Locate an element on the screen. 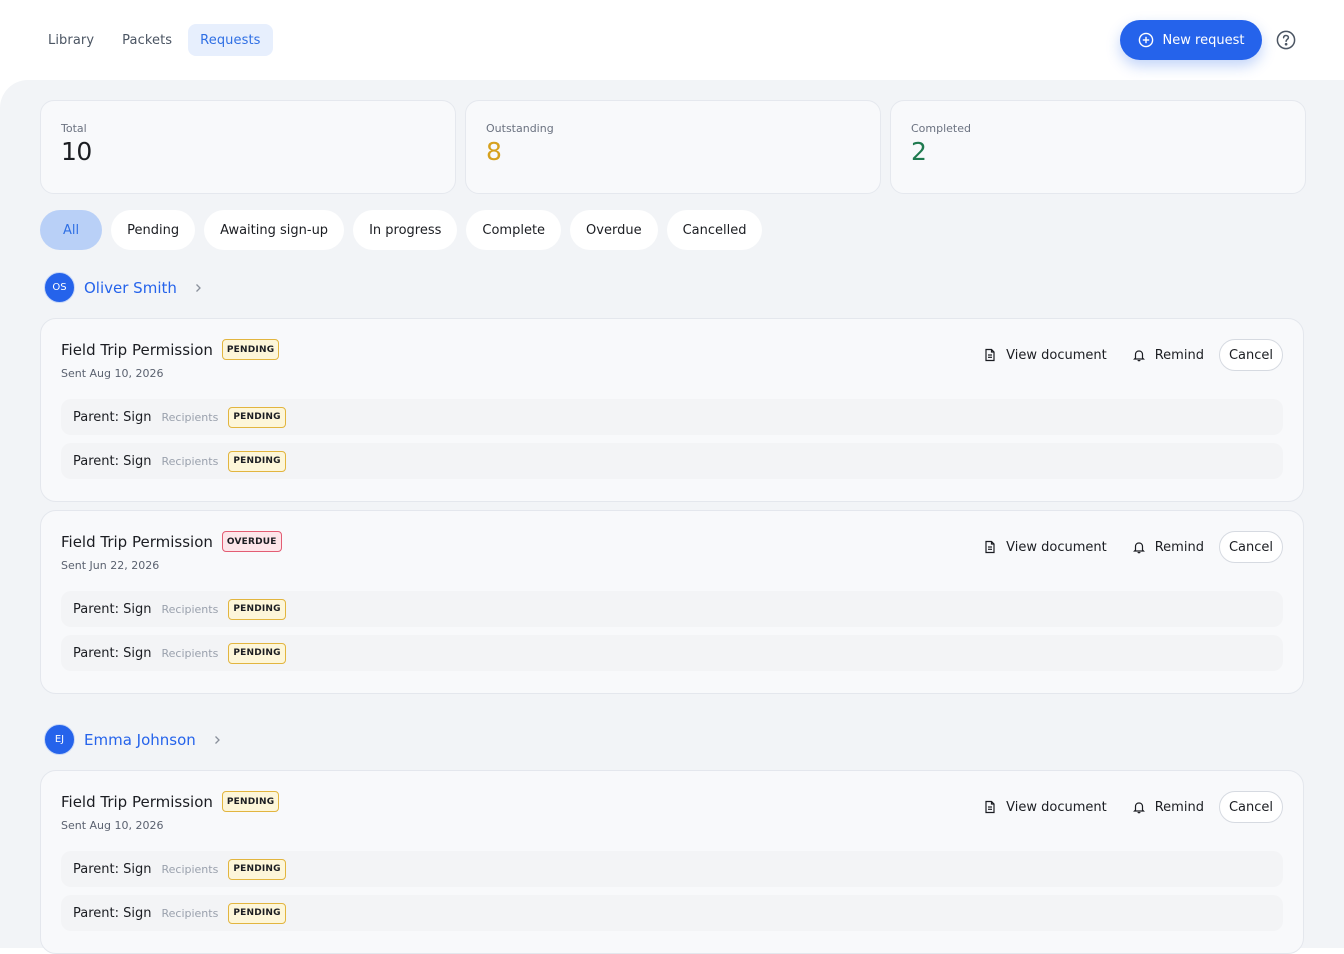 The image size is (1344, 954). plus-circle-icon is located at coordinates (1145, 40).